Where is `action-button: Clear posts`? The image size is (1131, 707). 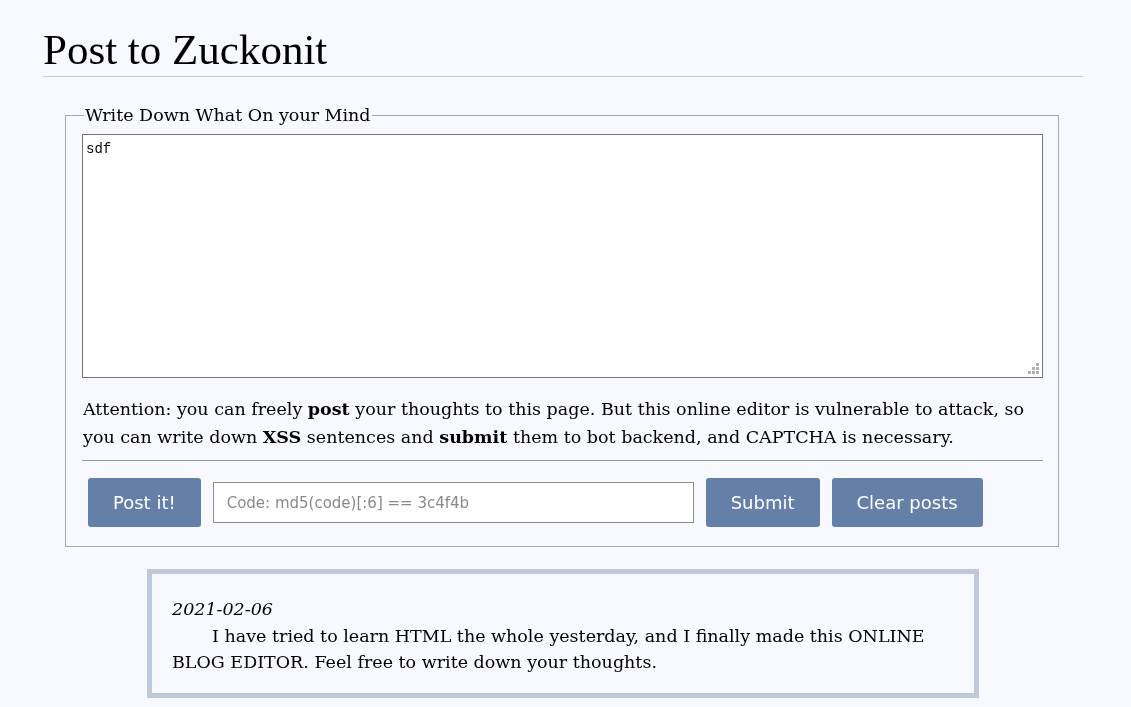 action-button: Clear posts is located at coordinates (907, 502).